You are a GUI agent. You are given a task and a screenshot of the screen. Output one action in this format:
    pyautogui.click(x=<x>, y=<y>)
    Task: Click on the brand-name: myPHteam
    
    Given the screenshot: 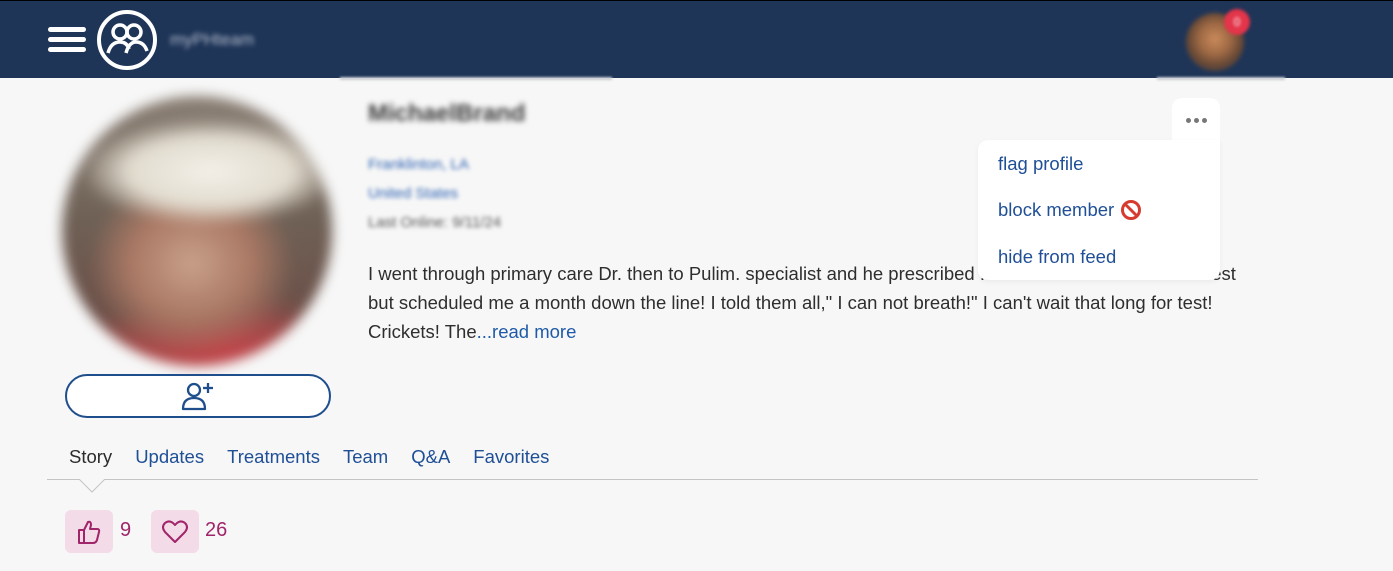 What is the action you would take?
    pyautogui.click(x=212, y=39)
    